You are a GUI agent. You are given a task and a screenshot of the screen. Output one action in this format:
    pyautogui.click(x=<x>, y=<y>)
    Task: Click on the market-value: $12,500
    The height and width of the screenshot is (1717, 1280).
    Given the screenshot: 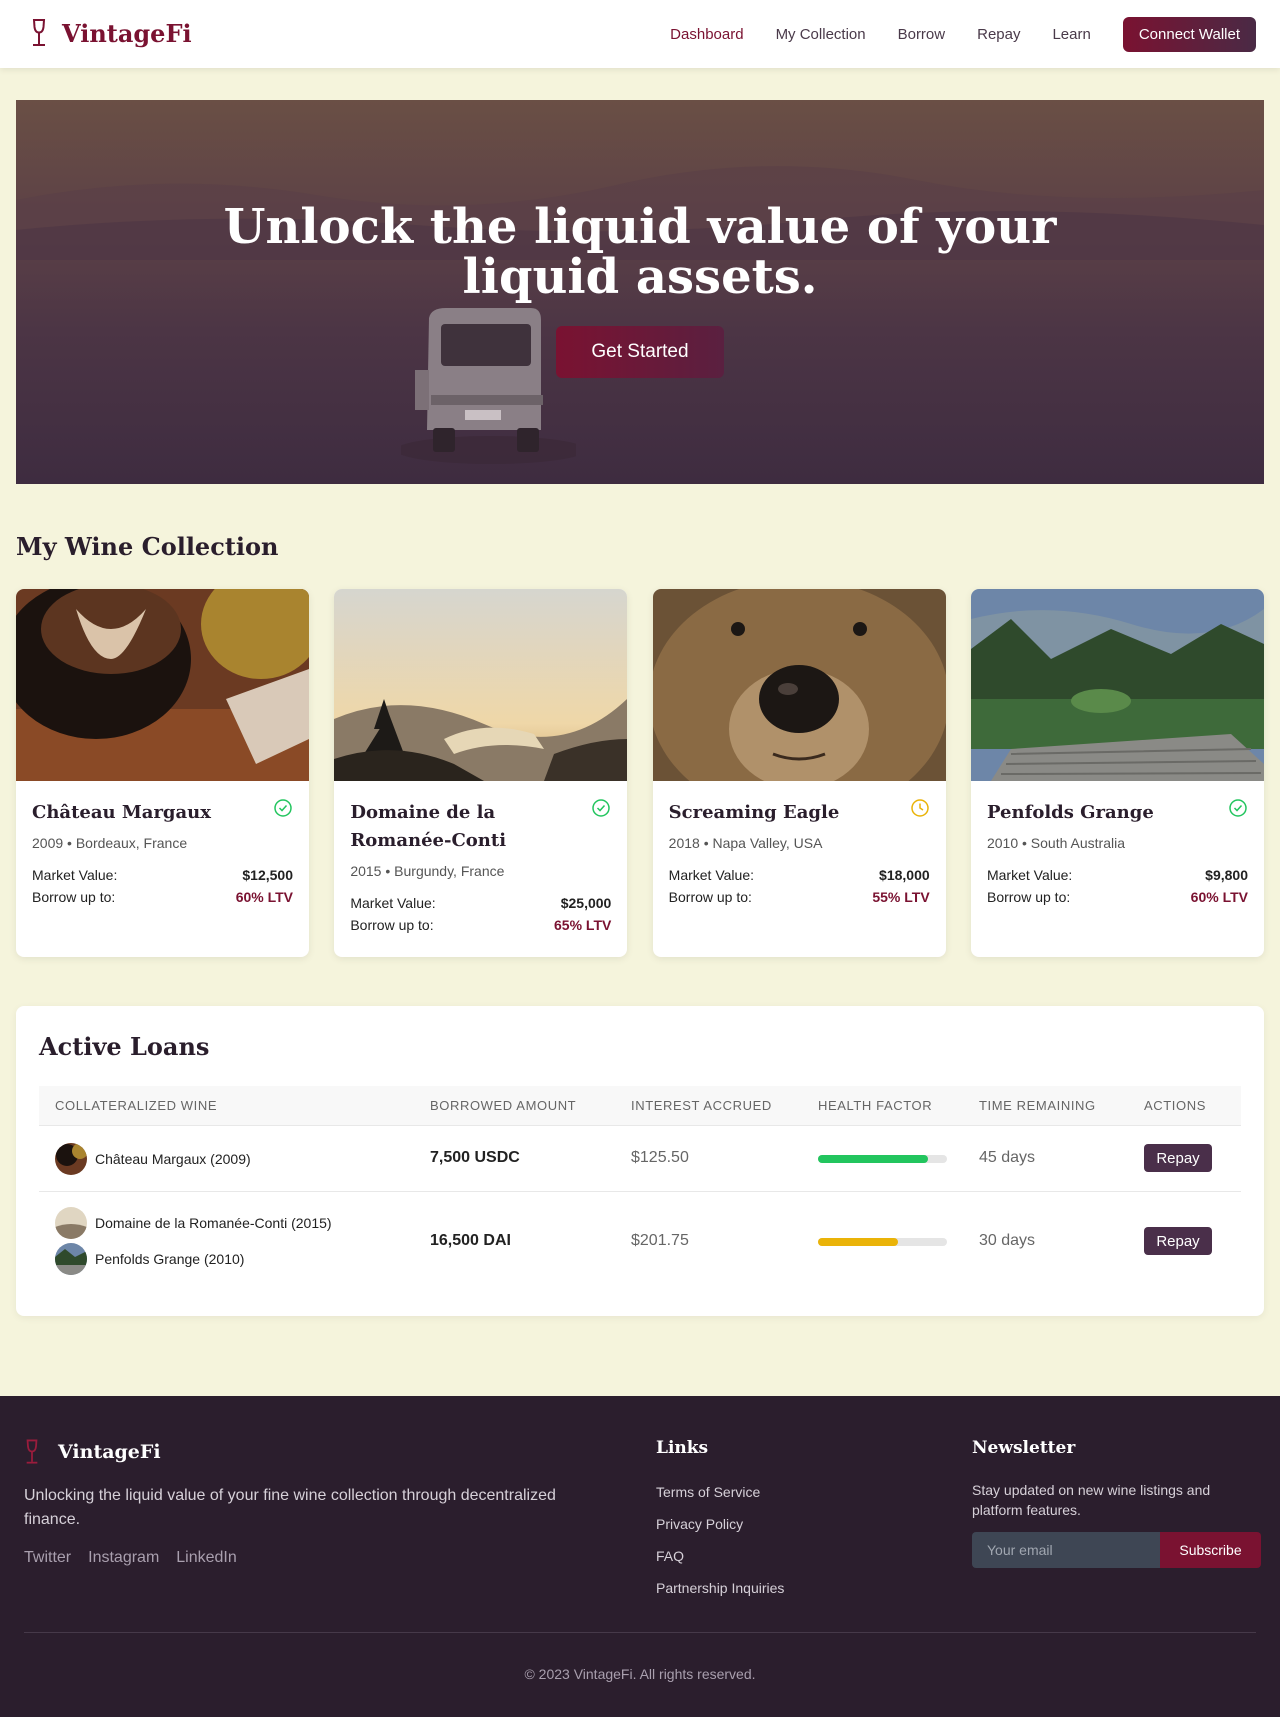 What is the action you would take?
    pyautogui.click(x=267, y=875)
    